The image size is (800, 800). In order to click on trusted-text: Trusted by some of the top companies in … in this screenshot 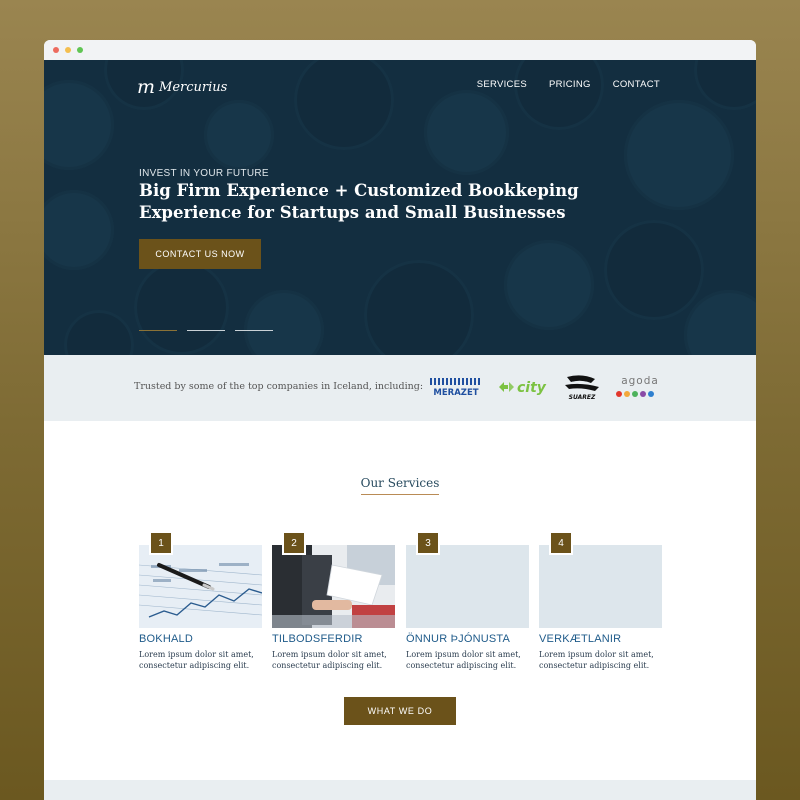, I will do `click(279, 386)`.